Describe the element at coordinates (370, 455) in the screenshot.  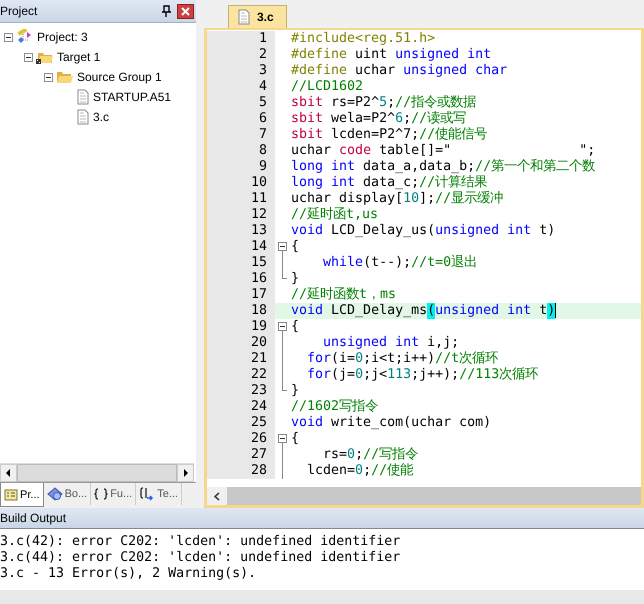
I see `code-line: rs=0;//写指令` at that location.